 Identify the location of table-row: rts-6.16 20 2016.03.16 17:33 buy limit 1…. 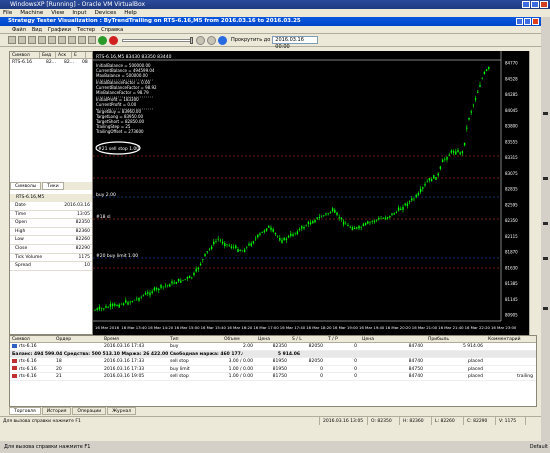
(273, 369).